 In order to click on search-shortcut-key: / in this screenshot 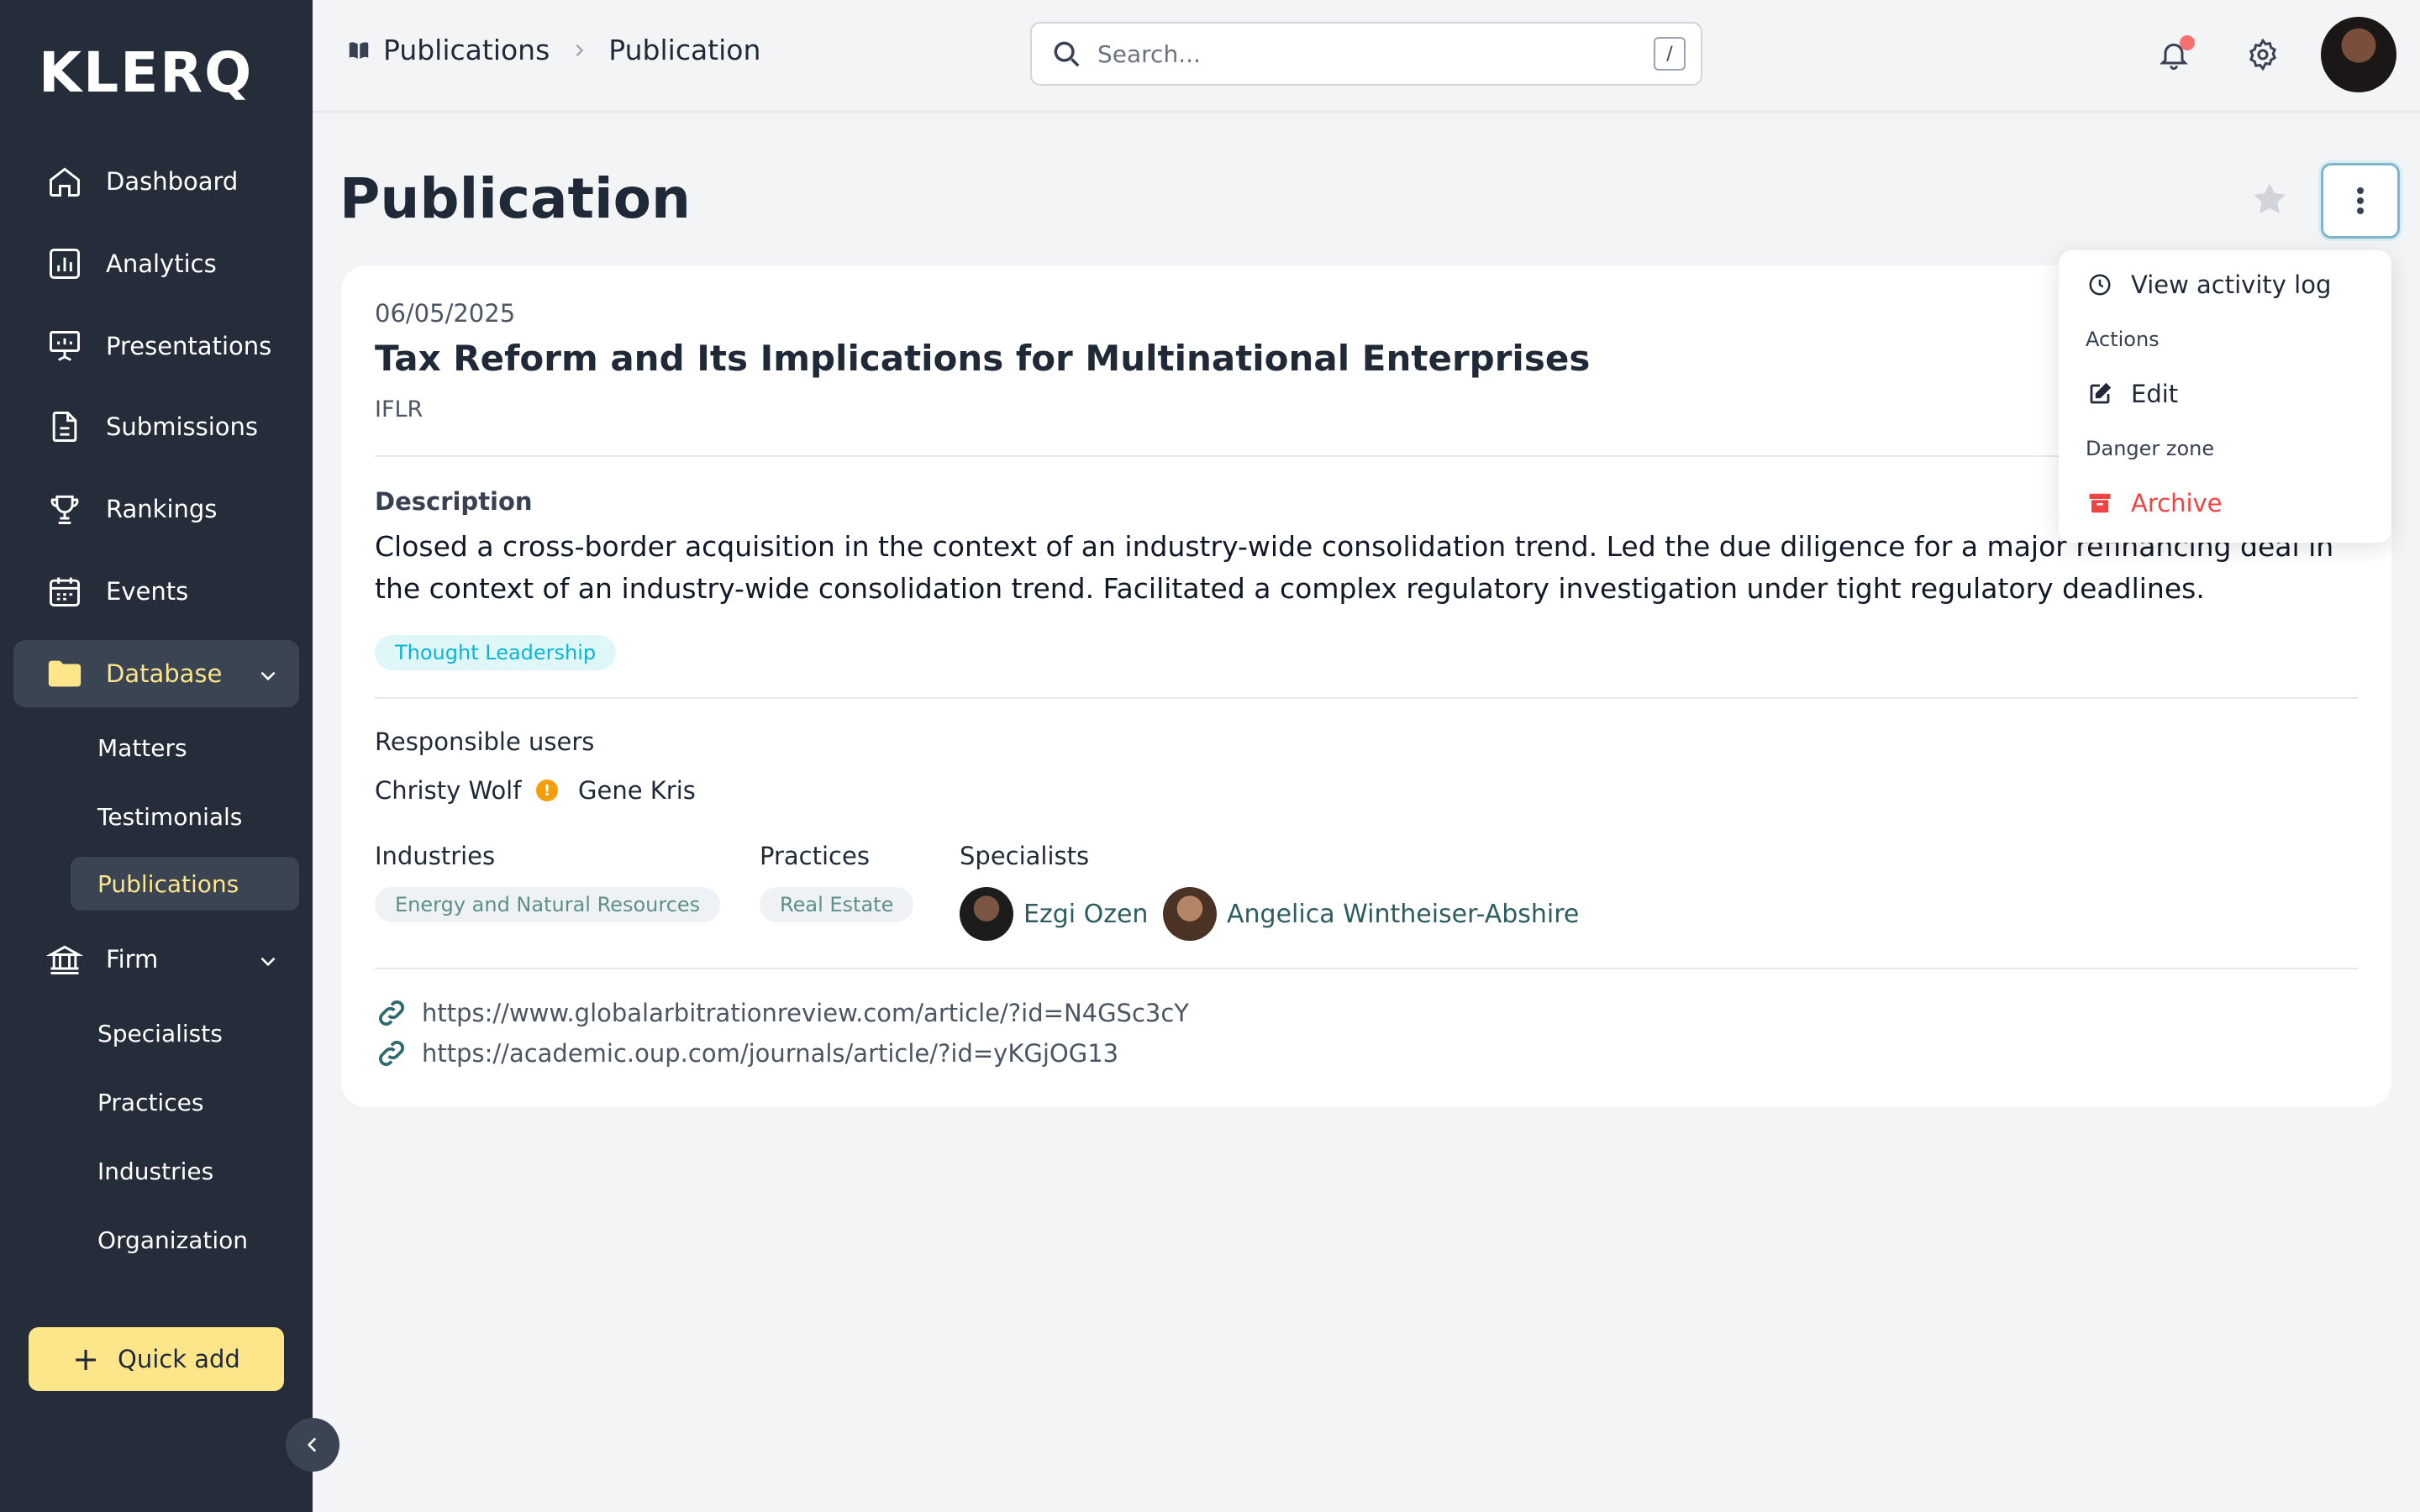, I will do `click(1670, 54)`.